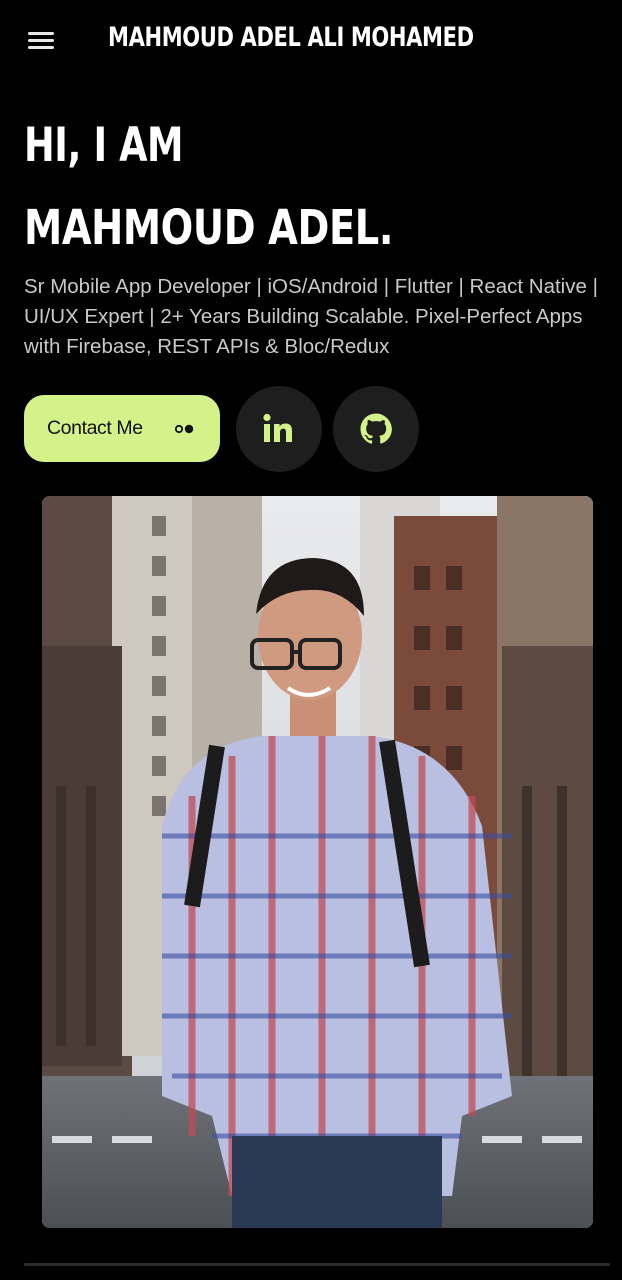  What do you see at coordinates (95, 428) in the screenshot?
I see `contact-me-label: Contact Me` at bounding box center [95, 428].